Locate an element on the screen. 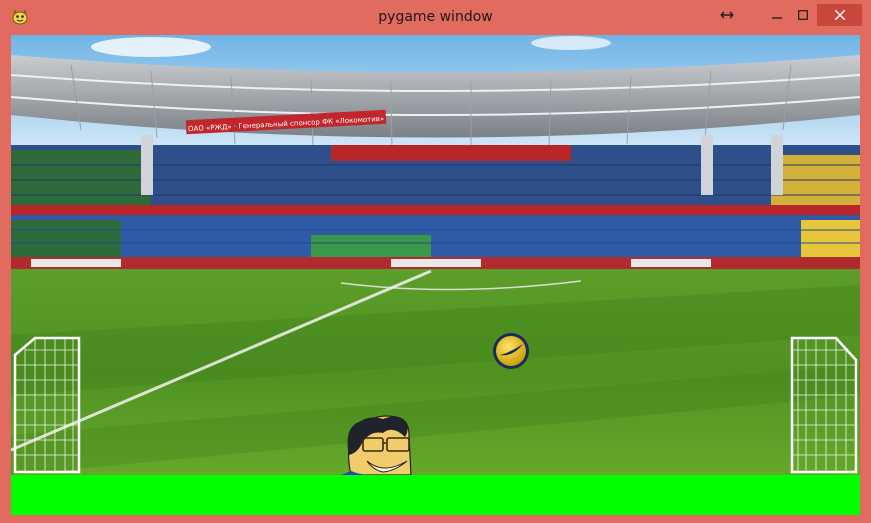  maximize-button is located at coordinates (803, 15).